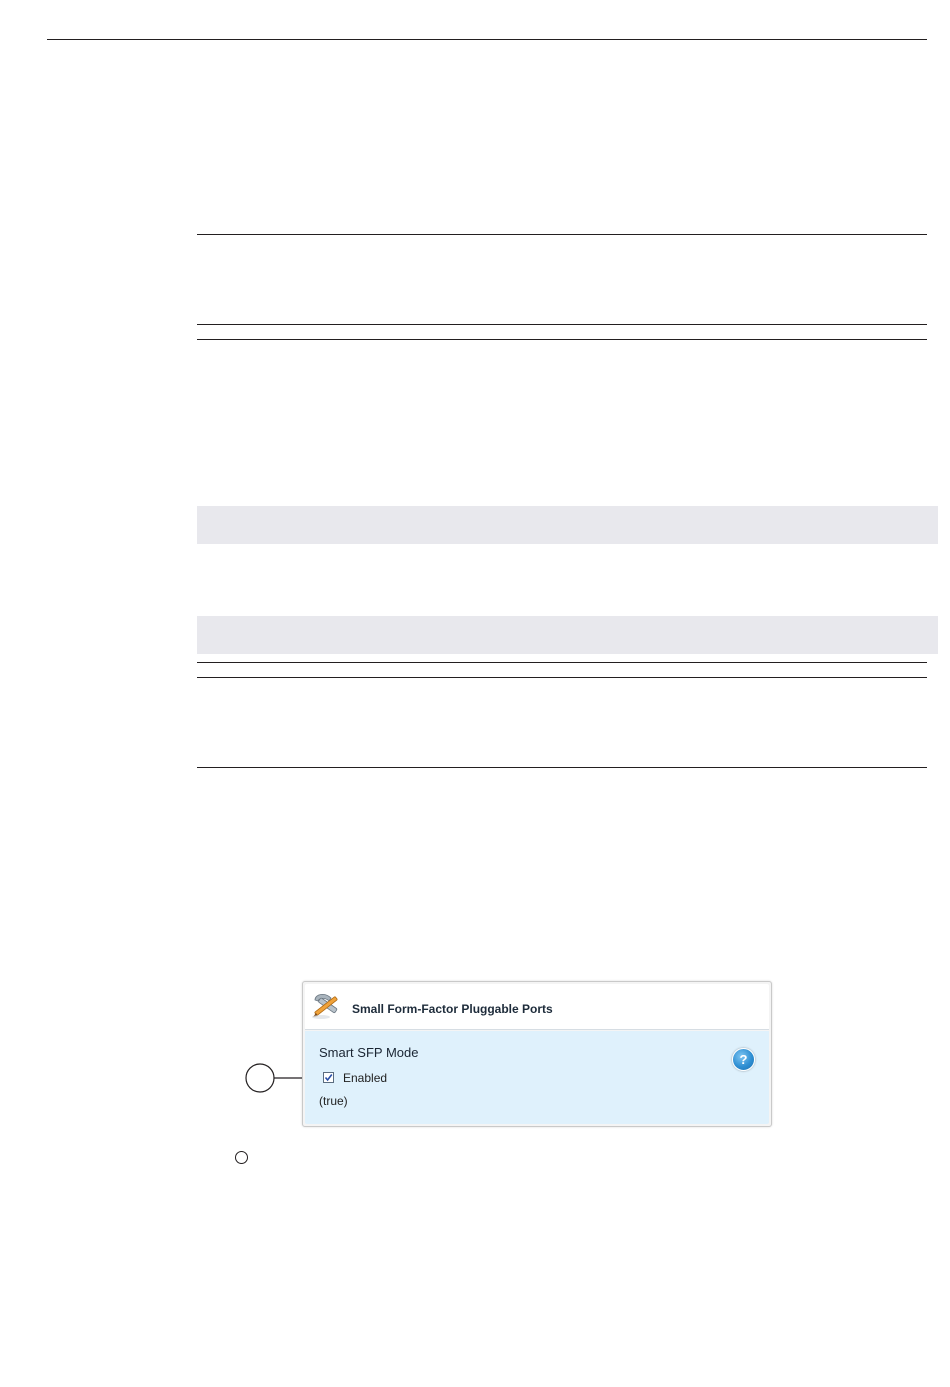  I want to click on wrench-pencil-icon, so click(325, 1006).